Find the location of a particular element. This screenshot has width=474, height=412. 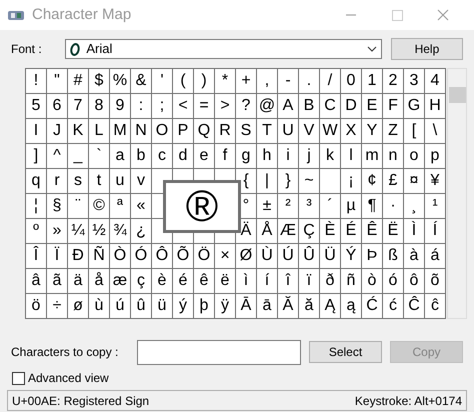

character-cell: Ñ is located at coordinates (99, 256).